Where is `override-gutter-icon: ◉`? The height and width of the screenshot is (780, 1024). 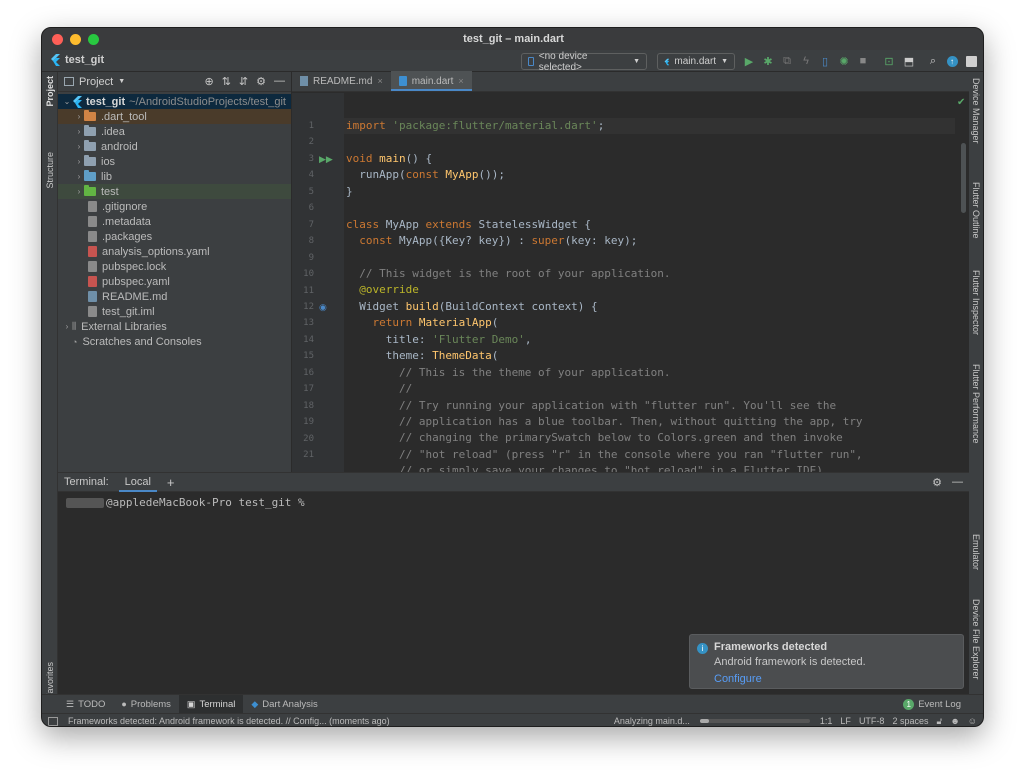 override-gutter-icon: ◉ is located at coordinates (323, 307).